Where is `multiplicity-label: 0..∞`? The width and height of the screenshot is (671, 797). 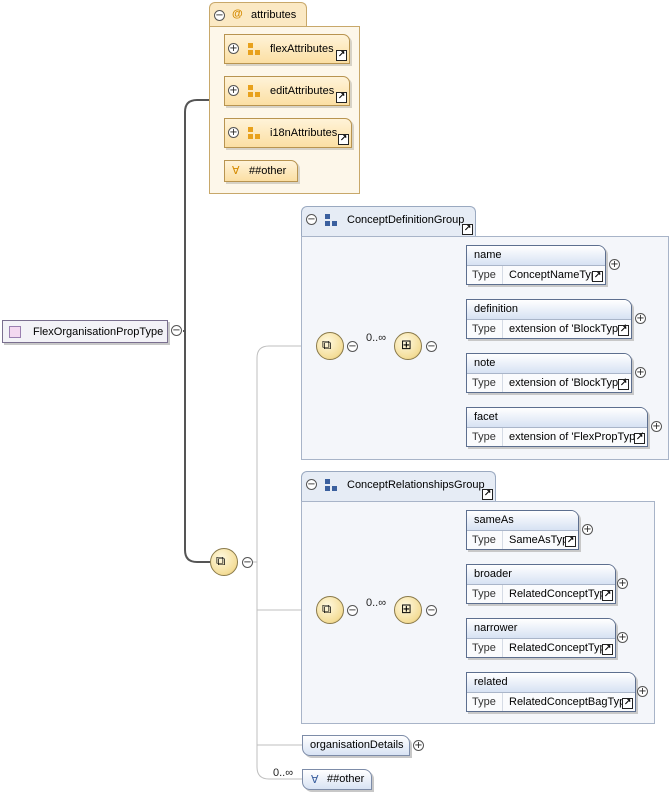
multiplicity-label: 0..∞ is located at coordinates (376, 338).